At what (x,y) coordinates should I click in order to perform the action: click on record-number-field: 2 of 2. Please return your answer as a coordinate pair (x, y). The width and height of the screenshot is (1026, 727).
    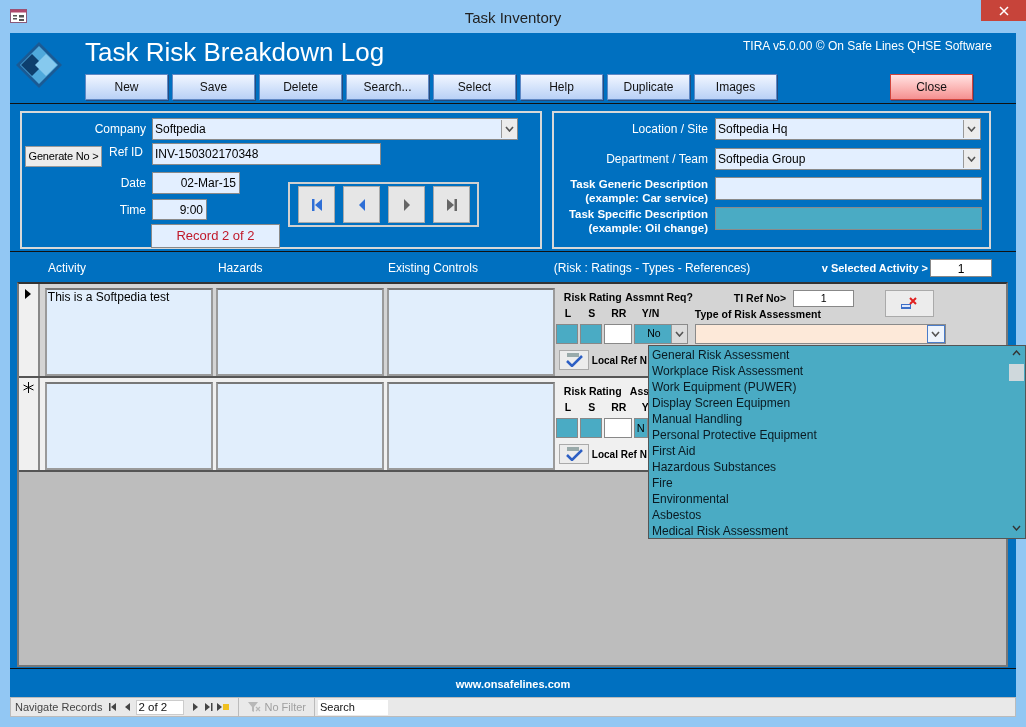
    Looking at the image, I should click on (160, 707).